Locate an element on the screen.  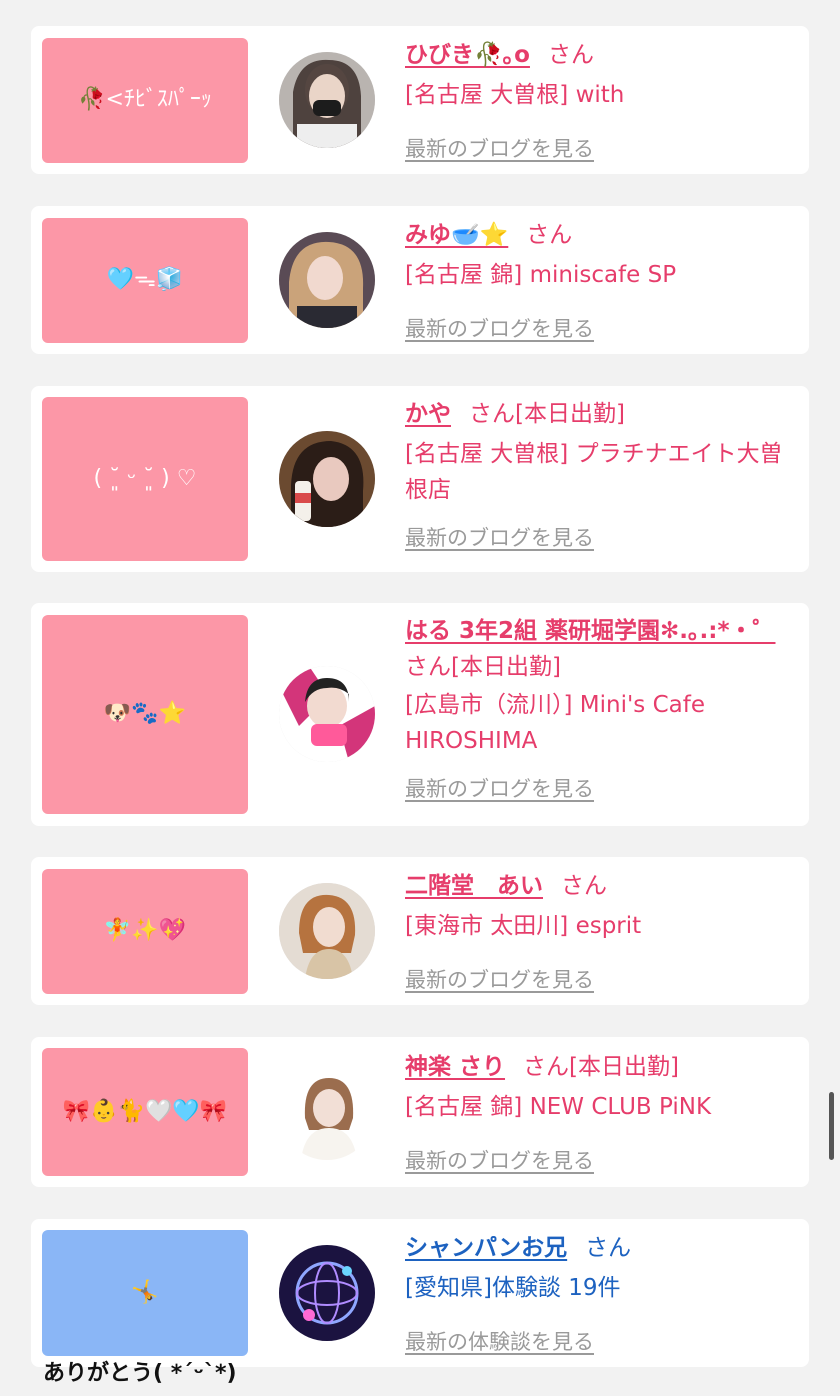
comment-bubble: ( ˘͈ ᵕ ˘͈ ) ♡ is located at coordinates (145, 479).